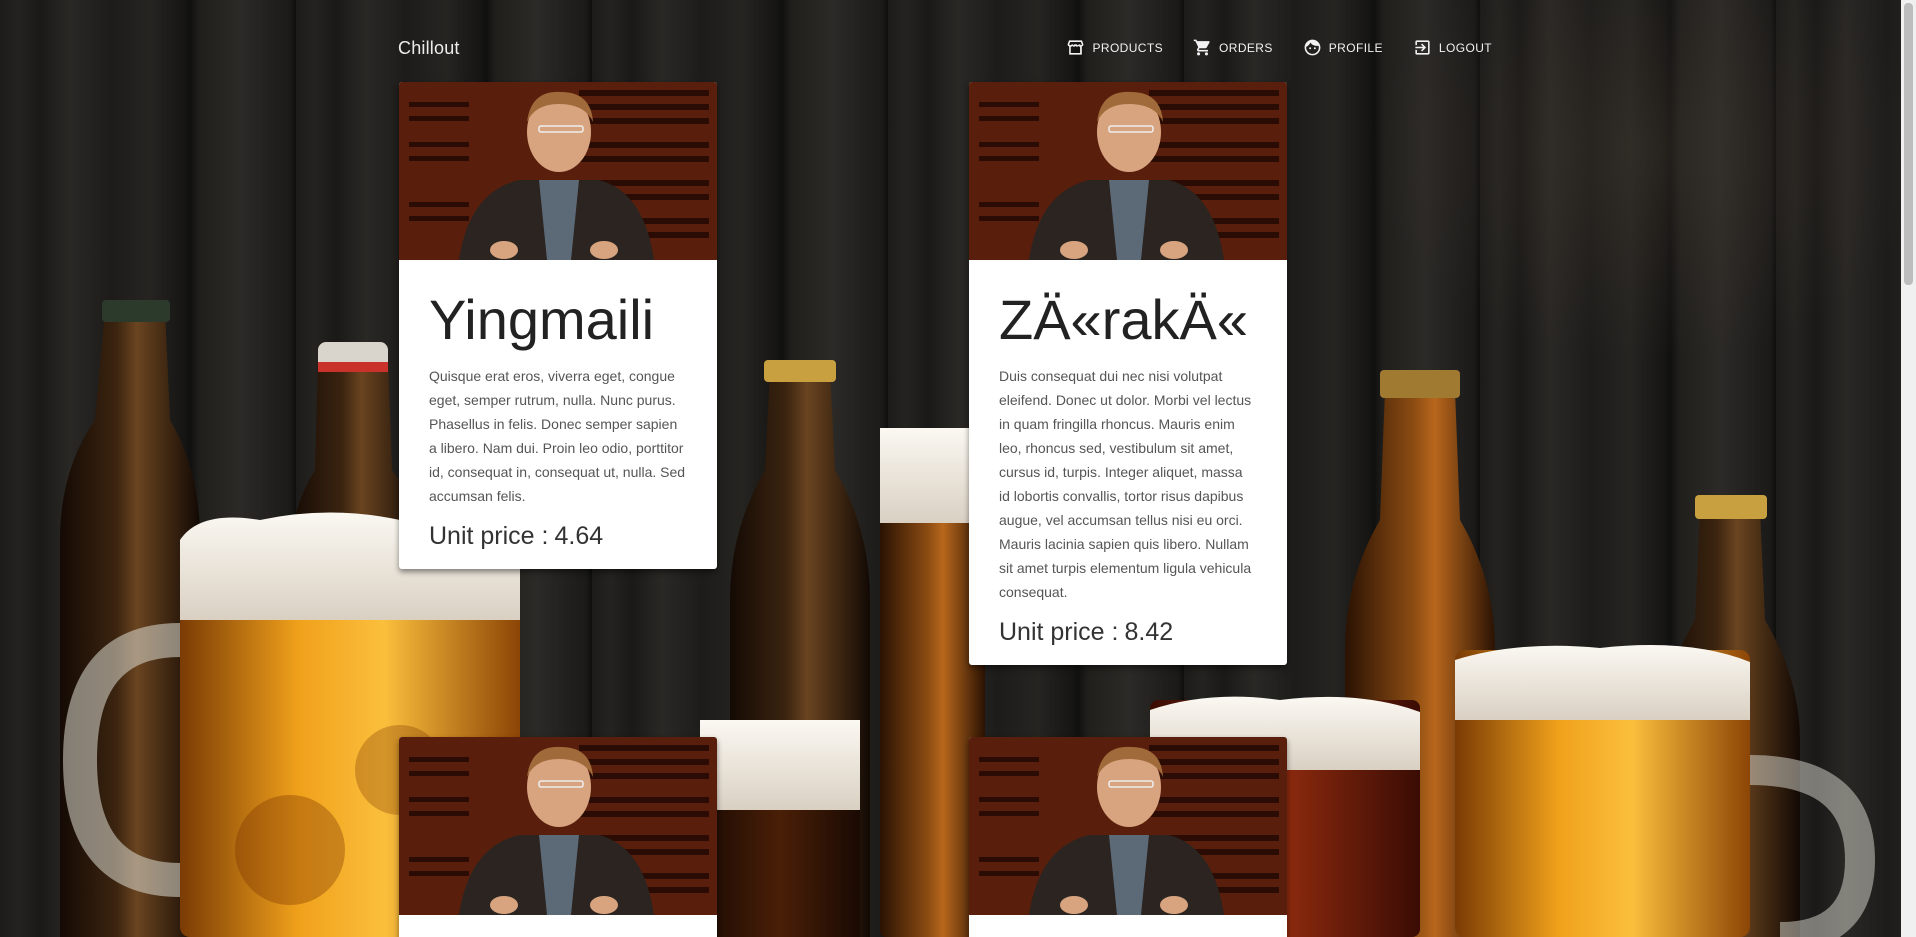 This screenshot has height=937, width=1916. Describe the element at coordinates (1279, 47) in the screenshot. I see `nav-menu: PRODUCTS ORDERS PROFILE LOGOUT` at that location.